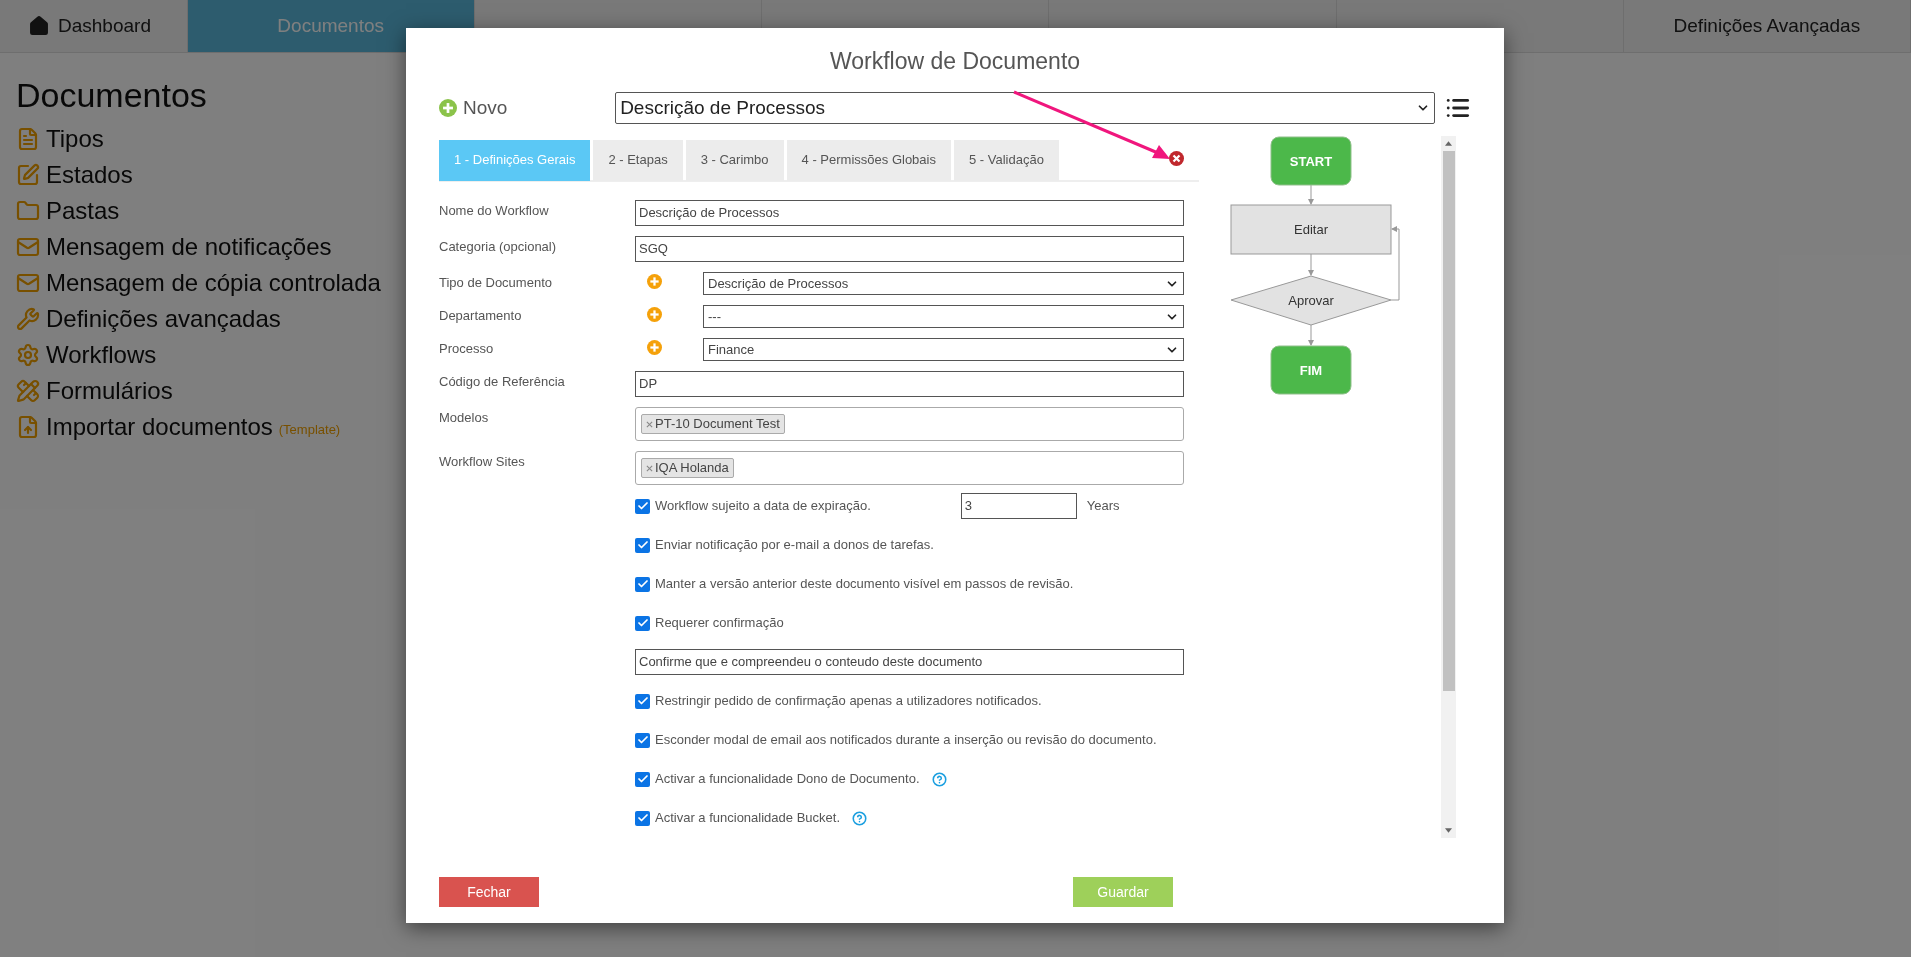  Describe the element at coordinates (1025, 108) in the screenshot. I see `workflow-select: Descrição de Processos` at that location.